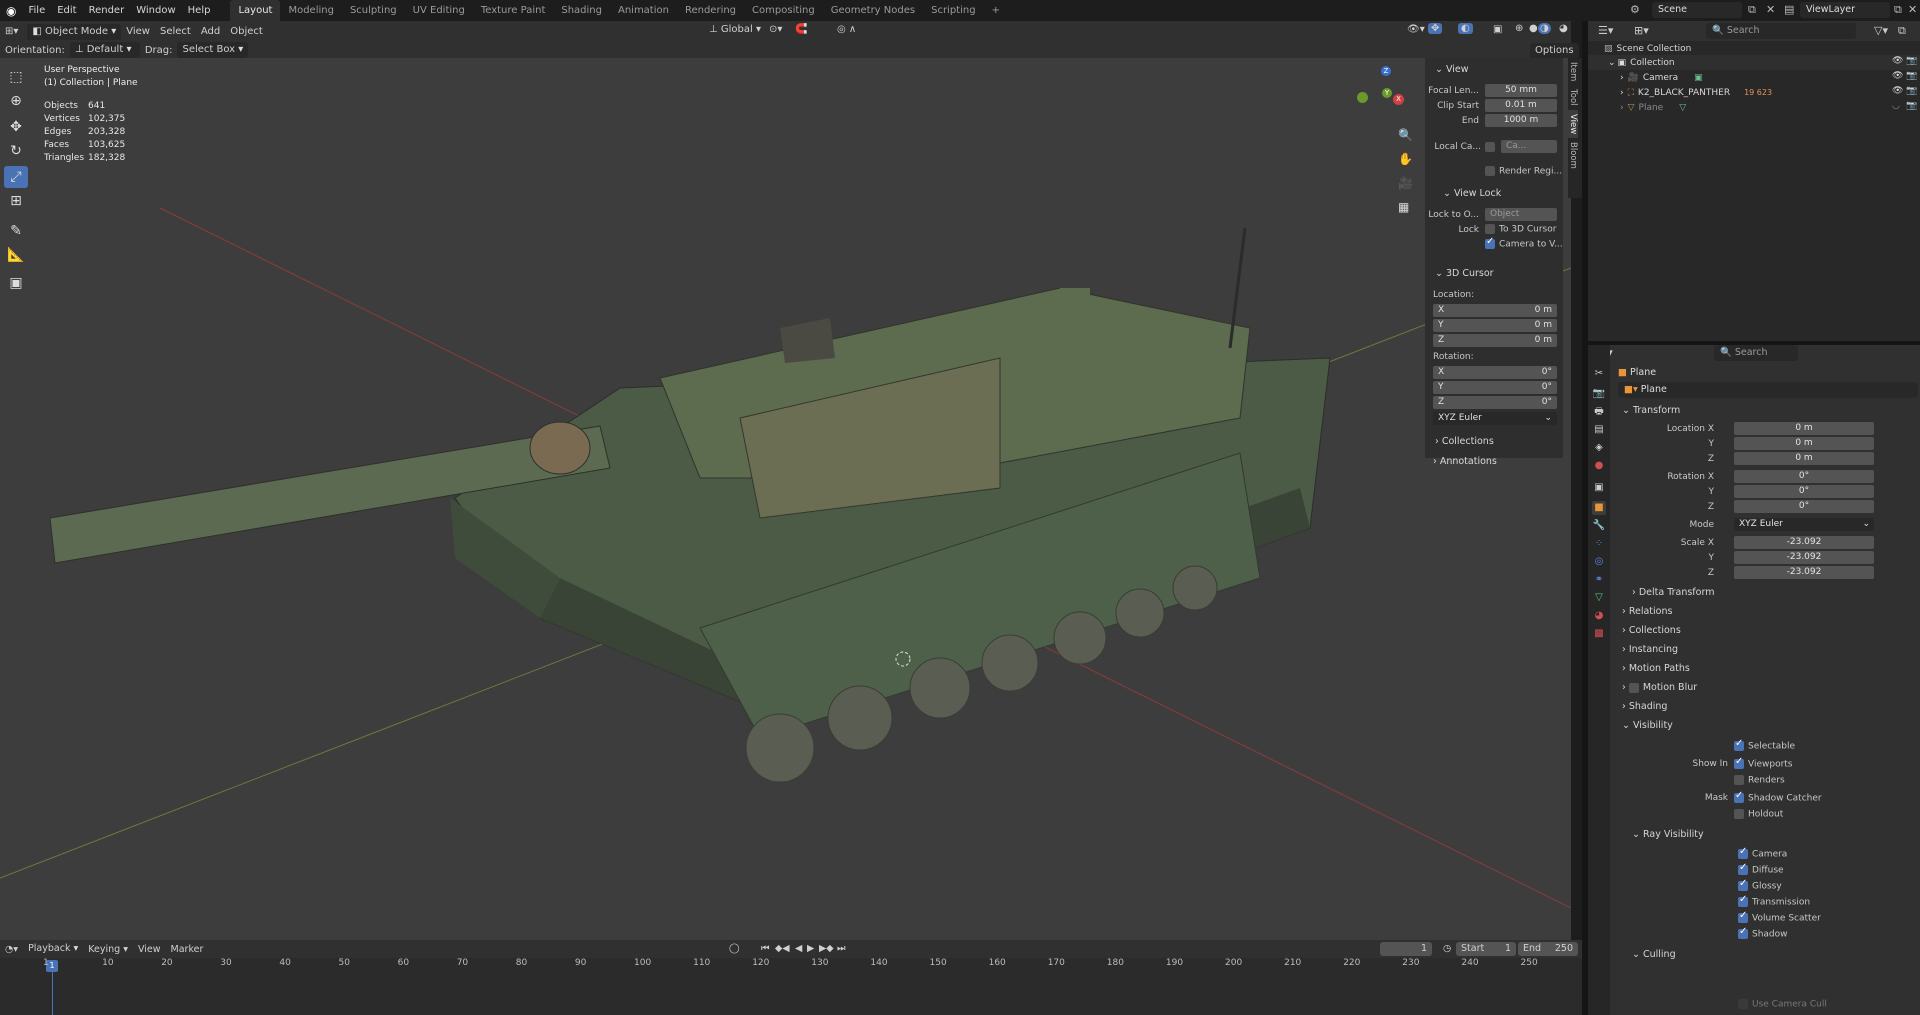 The width and height of the screenshot is (1920, 1015). What do you see at coordinates (735, 29) in the screenshot?
I see `transform-orientation-selector: ⊥ Global ▾` at bounding box center [735, 29].